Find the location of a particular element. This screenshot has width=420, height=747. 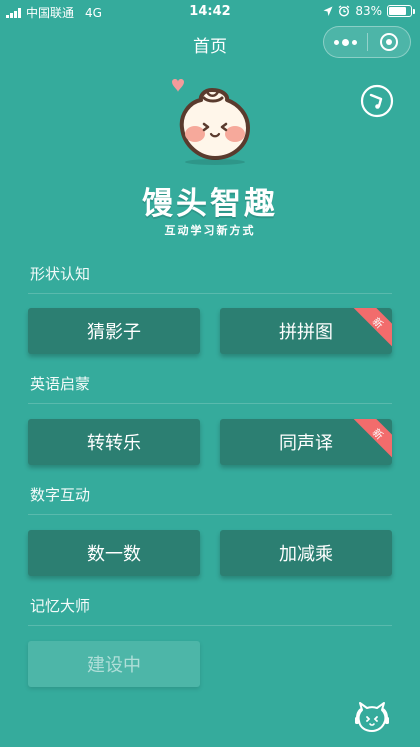

battery-percent: 83% is located at coordinates (368, 11).